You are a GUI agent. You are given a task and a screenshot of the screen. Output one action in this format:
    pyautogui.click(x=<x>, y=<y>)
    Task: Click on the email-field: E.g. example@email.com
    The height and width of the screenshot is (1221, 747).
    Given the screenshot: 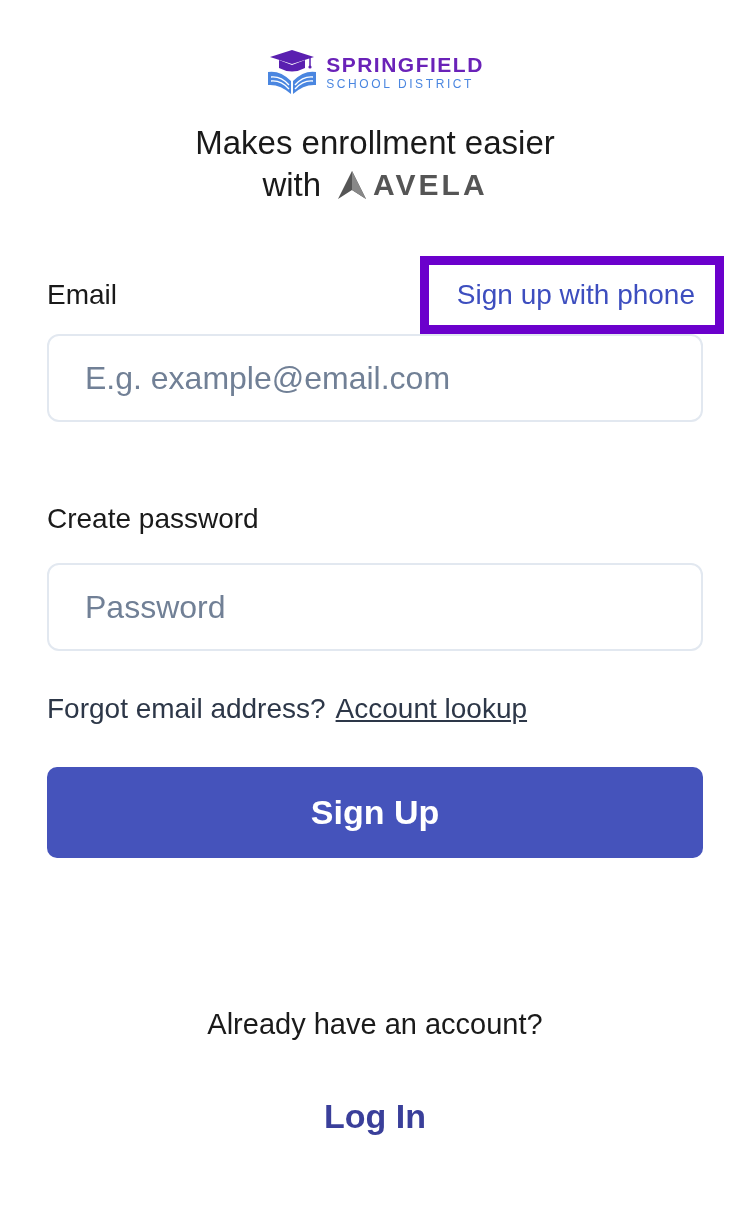 What is the action you would take?
    pyautogui.click(x=375, y=378)
    